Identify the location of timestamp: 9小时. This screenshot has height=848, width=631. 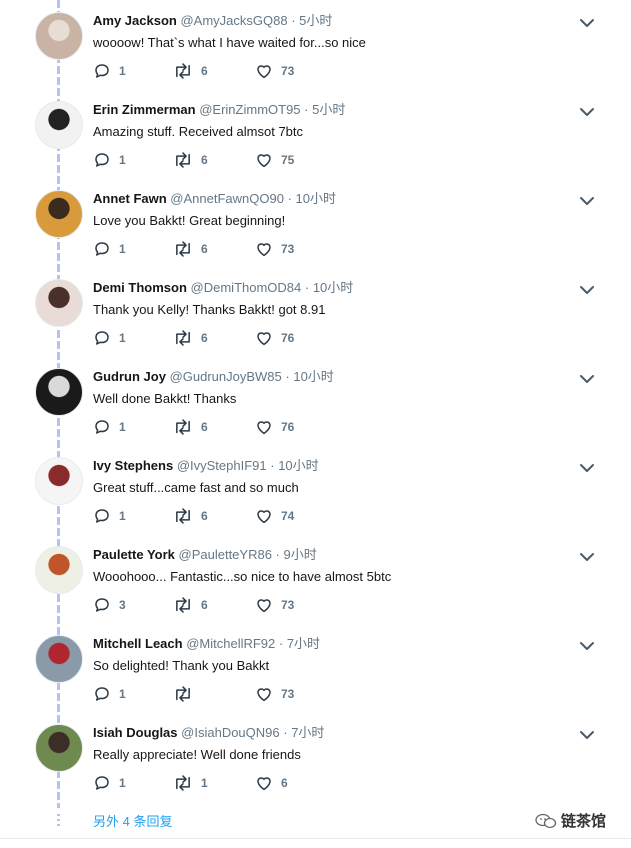
(300, 554).